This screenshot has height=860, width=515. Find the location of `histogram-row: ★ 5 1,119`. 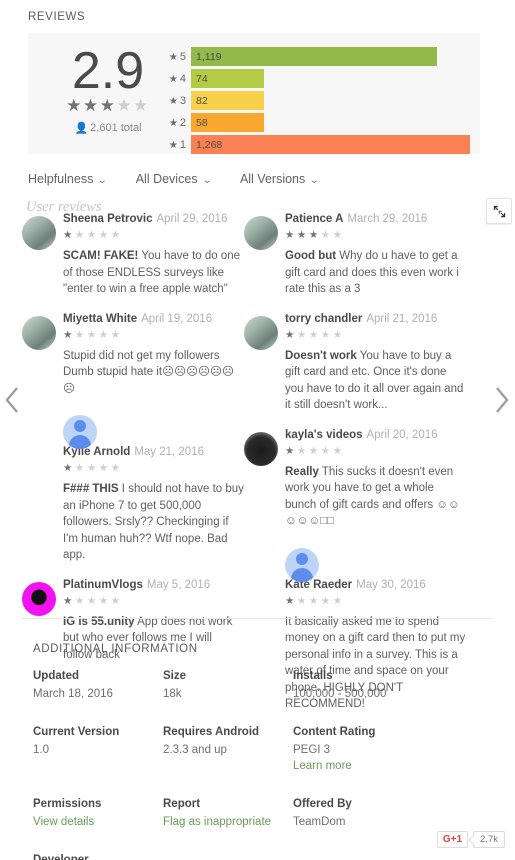

histogram-row: ★ 5 1,119 is located at coordinates (317, 56).